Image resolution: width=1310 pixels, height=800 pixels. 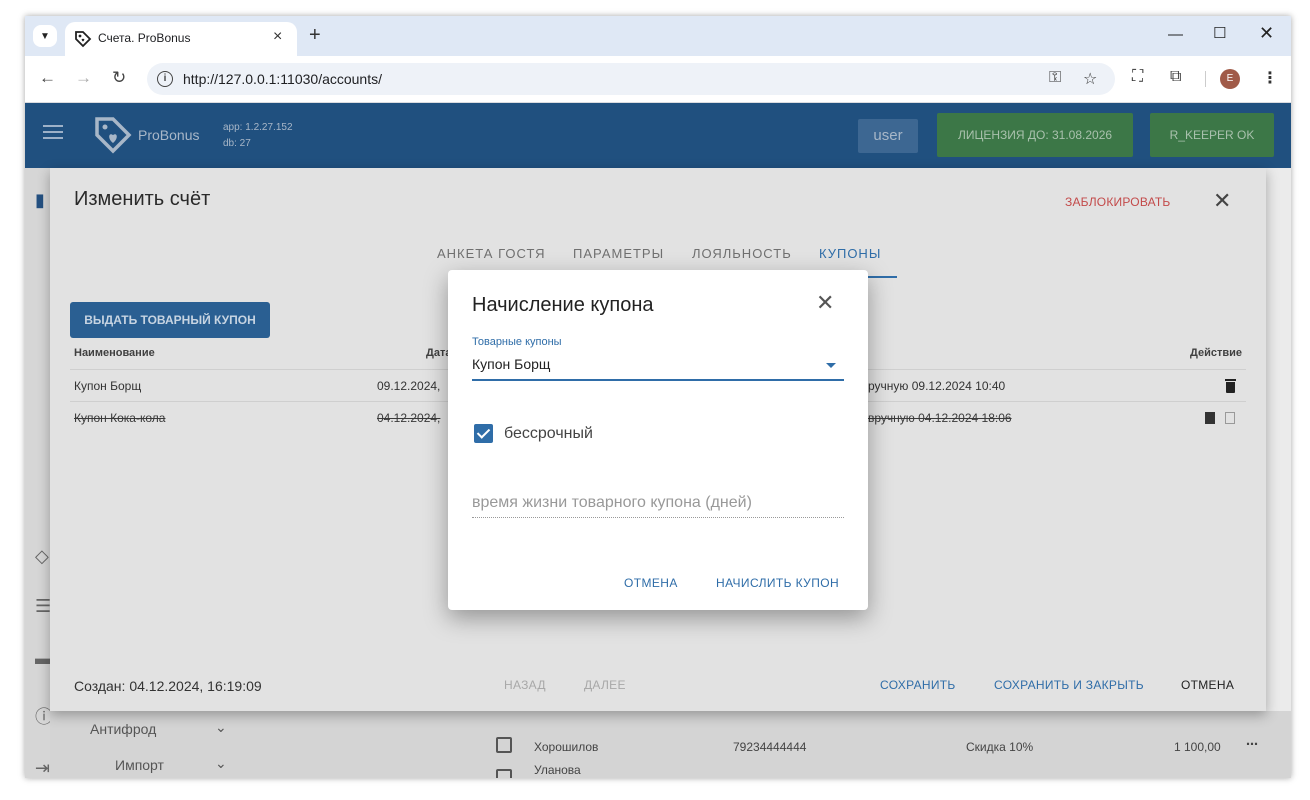 I want to click on accounts-icon: ▮, so click(x=40, y=200).